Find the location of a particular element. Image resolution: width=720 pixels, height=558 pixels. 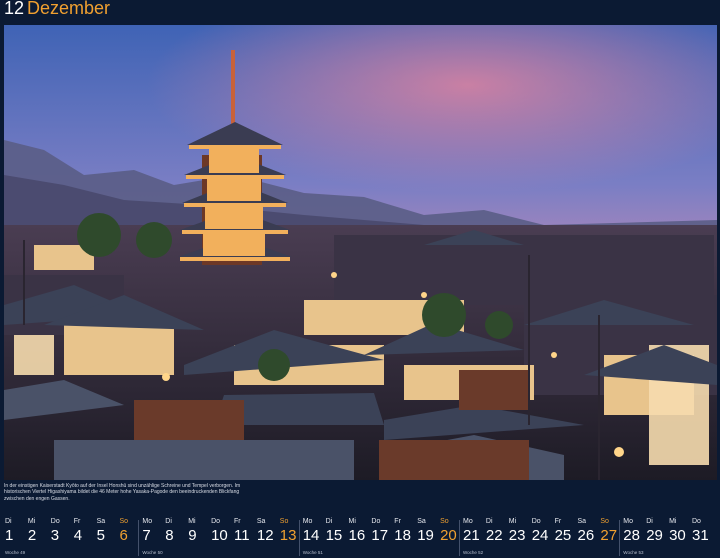

week-number-label: Woche 51 is located at coordinates (312, 552).